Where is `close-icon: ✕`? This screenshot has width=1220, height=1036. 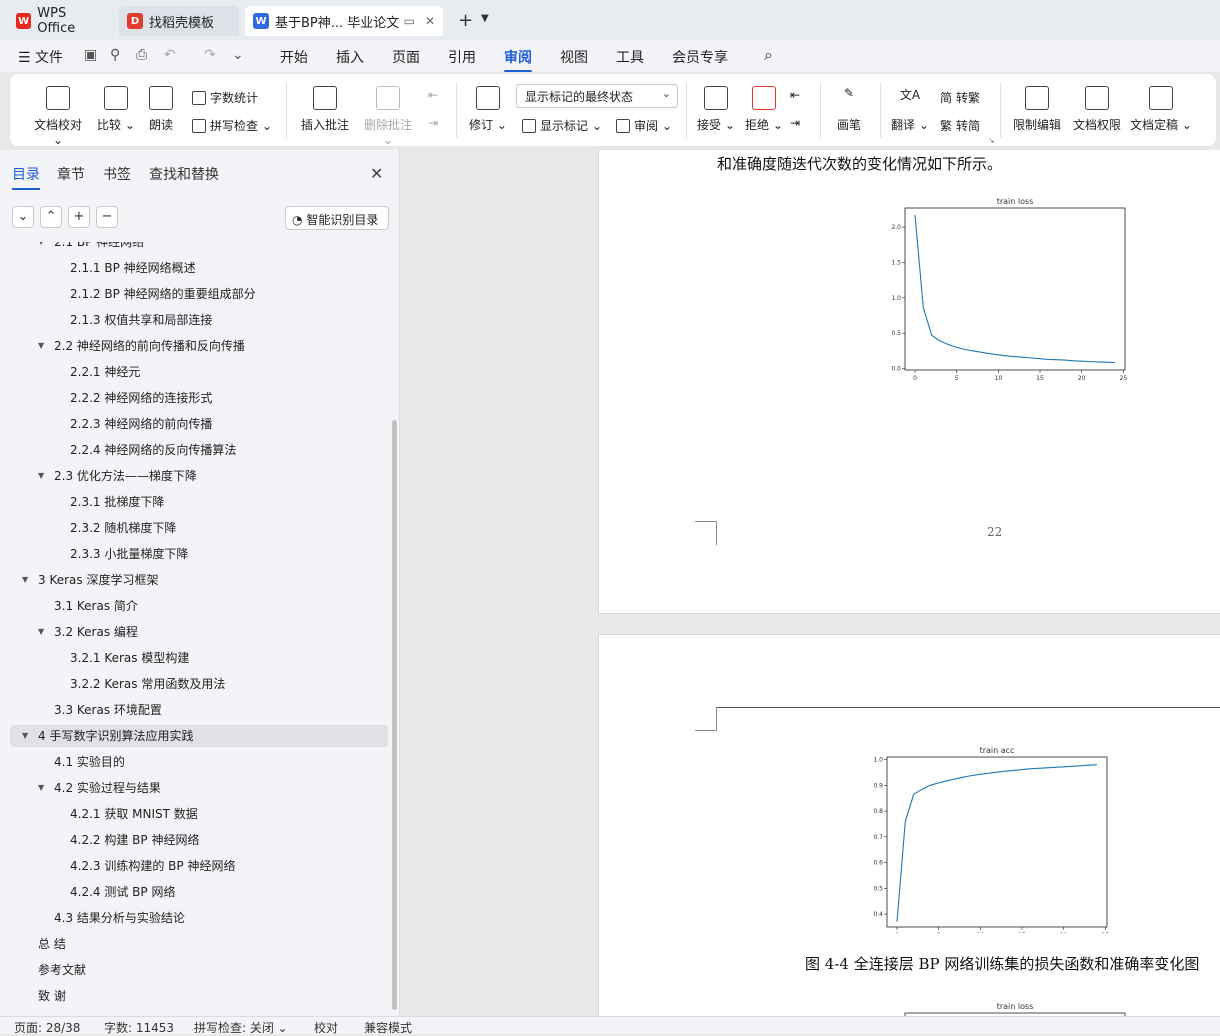
close-icon: ✕ is located at coordinates (376, 173).